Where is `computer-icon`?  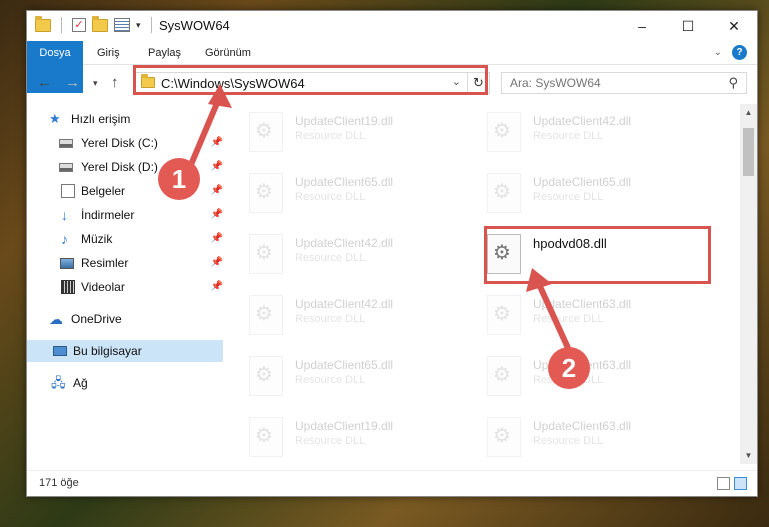 computer-icon is located at coordinates (60, 351).